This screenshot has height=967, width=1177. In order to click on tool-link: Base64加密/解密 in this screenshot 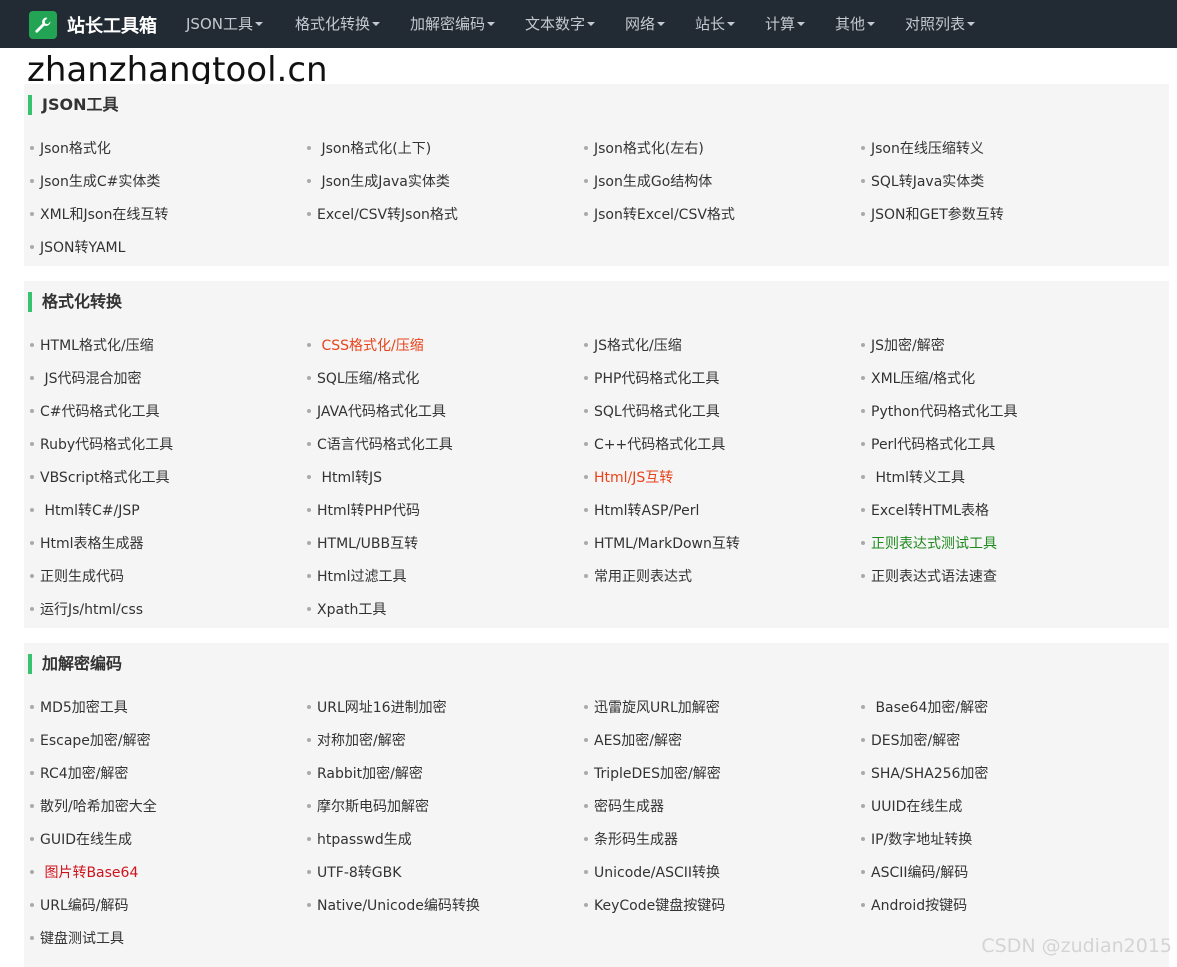, I will do `click(924, 708)`.